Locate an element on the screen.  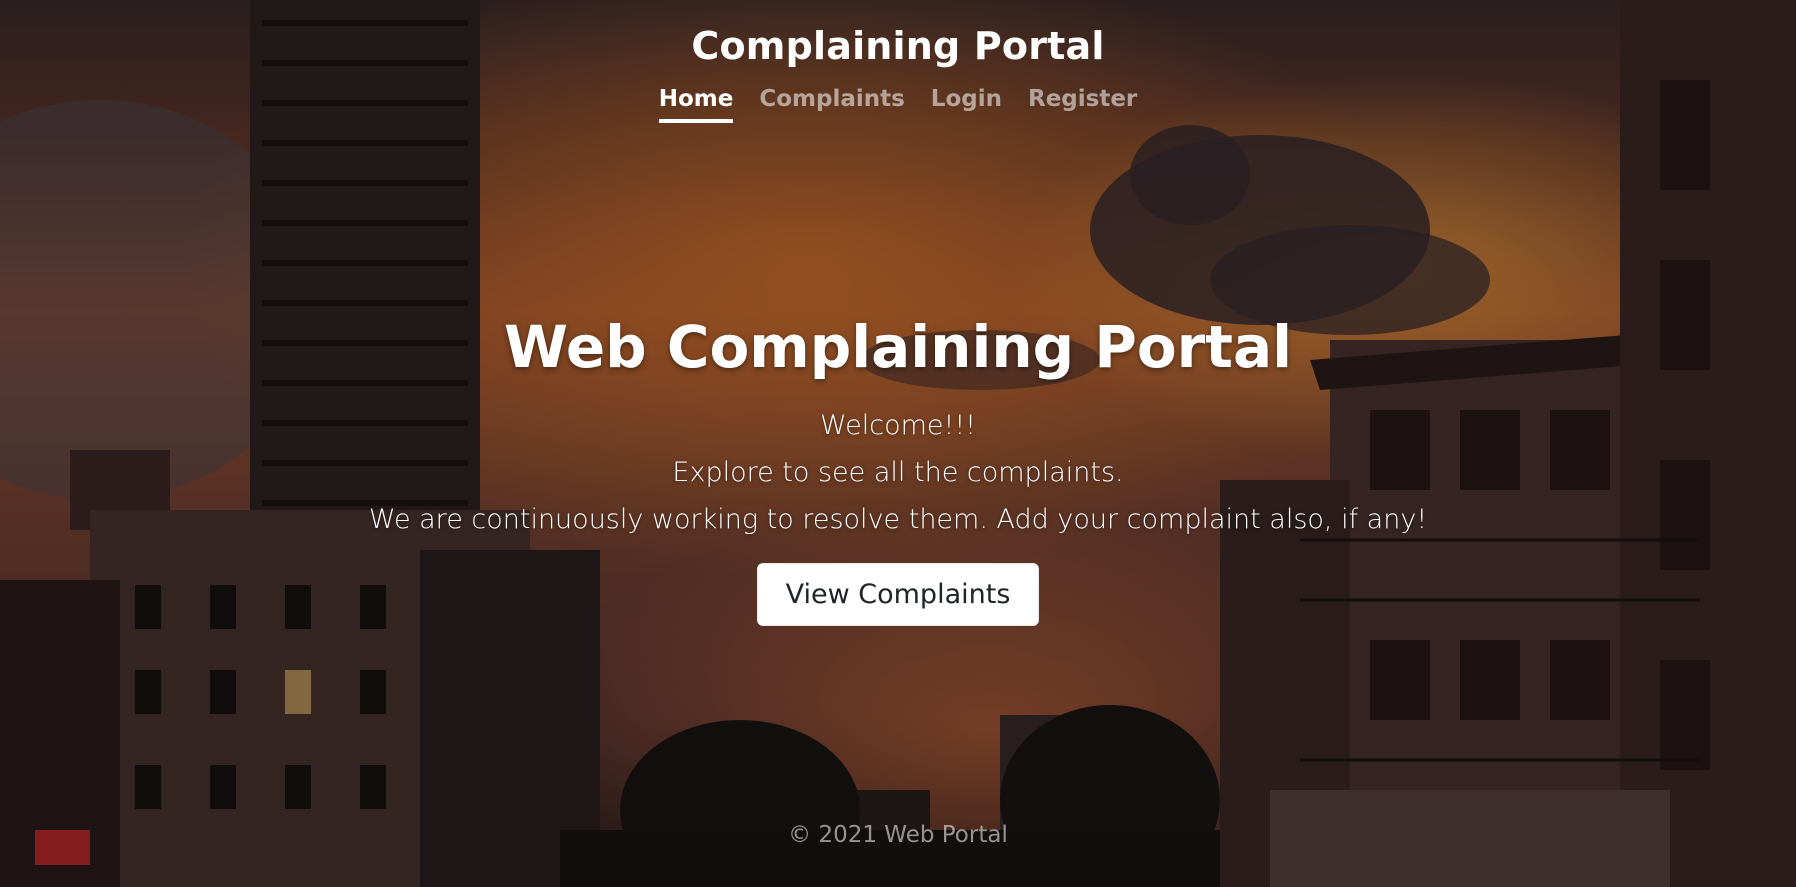
hero-actions: View Complaints is located at coordinates (898, 594).